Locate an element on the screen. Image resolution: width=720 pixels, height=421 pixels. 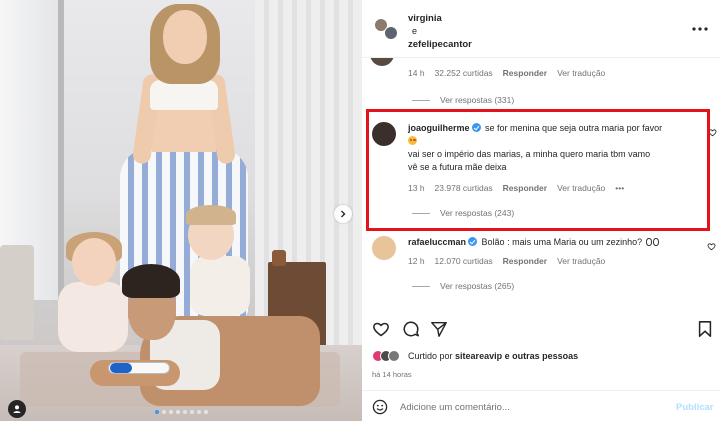
comment-likes: 32.252 curtidas is located at coordinates (464, 73).